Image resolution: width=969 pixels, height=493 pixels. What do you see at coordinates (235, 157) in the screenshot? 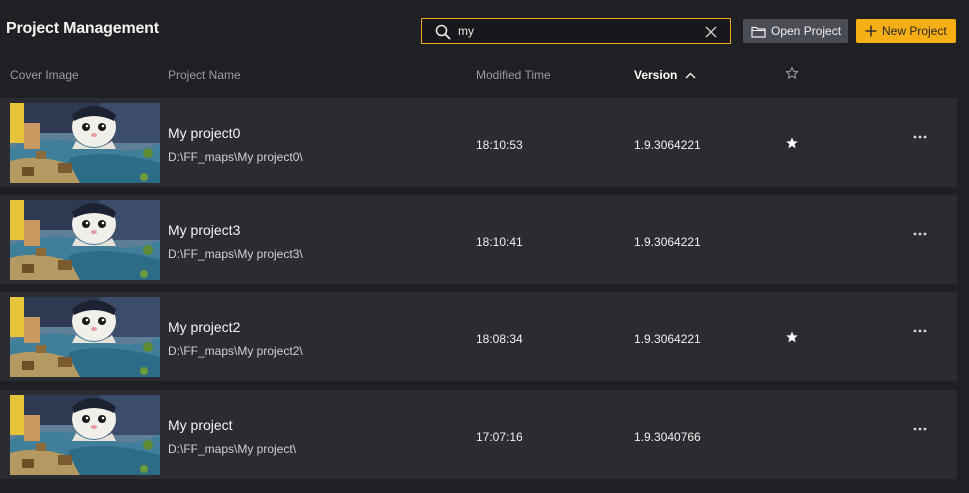
I see `project-path: D:\FF_maps\My project0\` at bounding box center [235, 157].